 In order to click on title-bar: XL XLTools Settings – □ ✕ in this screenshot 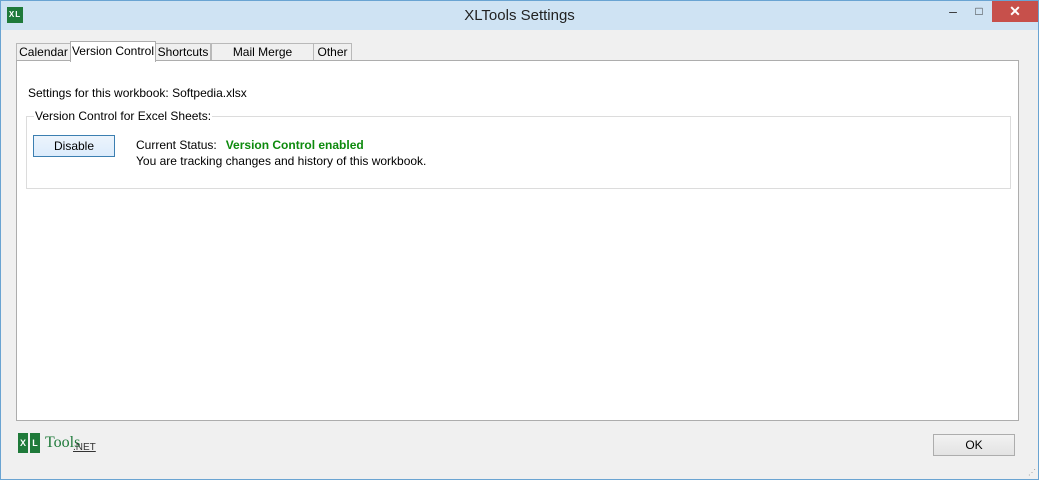, I will do `click(519, 15)`.